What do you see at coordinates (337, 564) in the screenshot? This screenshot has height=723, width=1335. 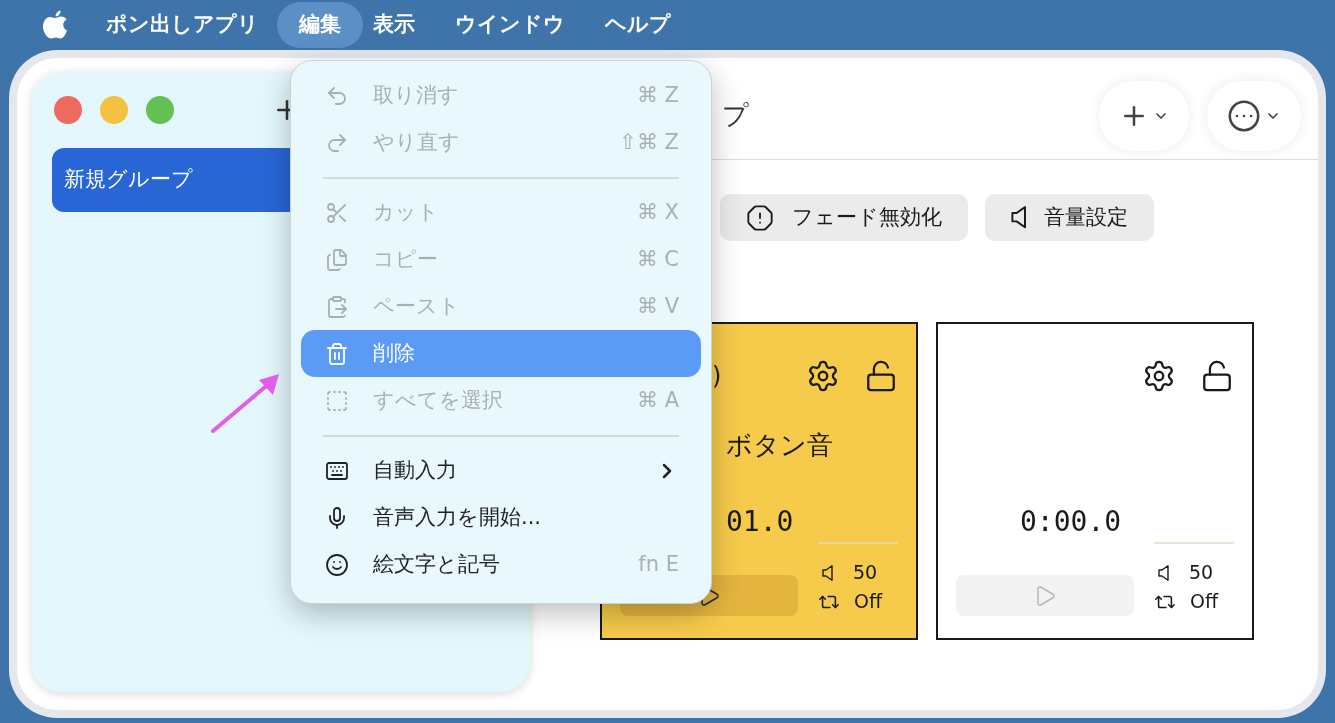 I see `emoji-icon` at bounding box center [337, 564].